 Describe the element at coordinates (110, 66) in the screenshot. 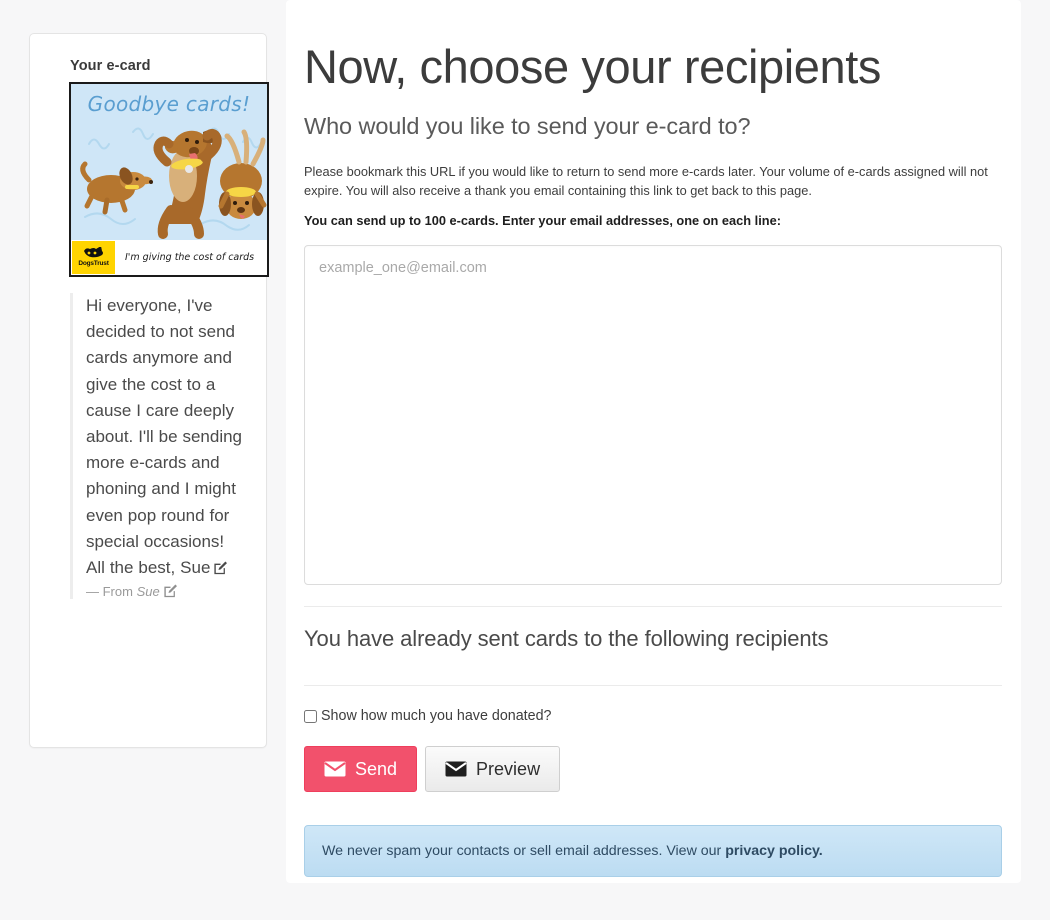

I see `ecard-preview-label: Your e-card` at that location.